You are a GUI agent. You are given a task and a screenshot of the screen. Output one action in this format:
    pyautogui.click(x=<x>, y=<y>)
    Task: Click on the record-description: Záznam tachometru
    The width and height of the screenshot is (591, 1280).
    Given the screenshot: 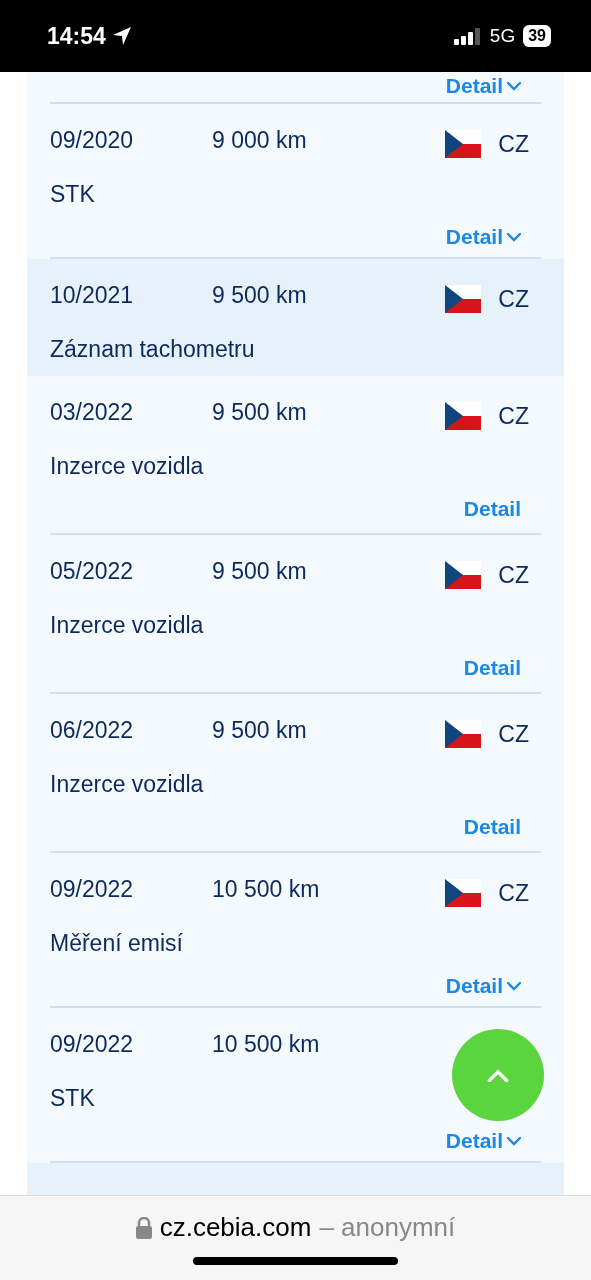 What is the action you would take?
    pyautogui.click(x=152, y=349)
    